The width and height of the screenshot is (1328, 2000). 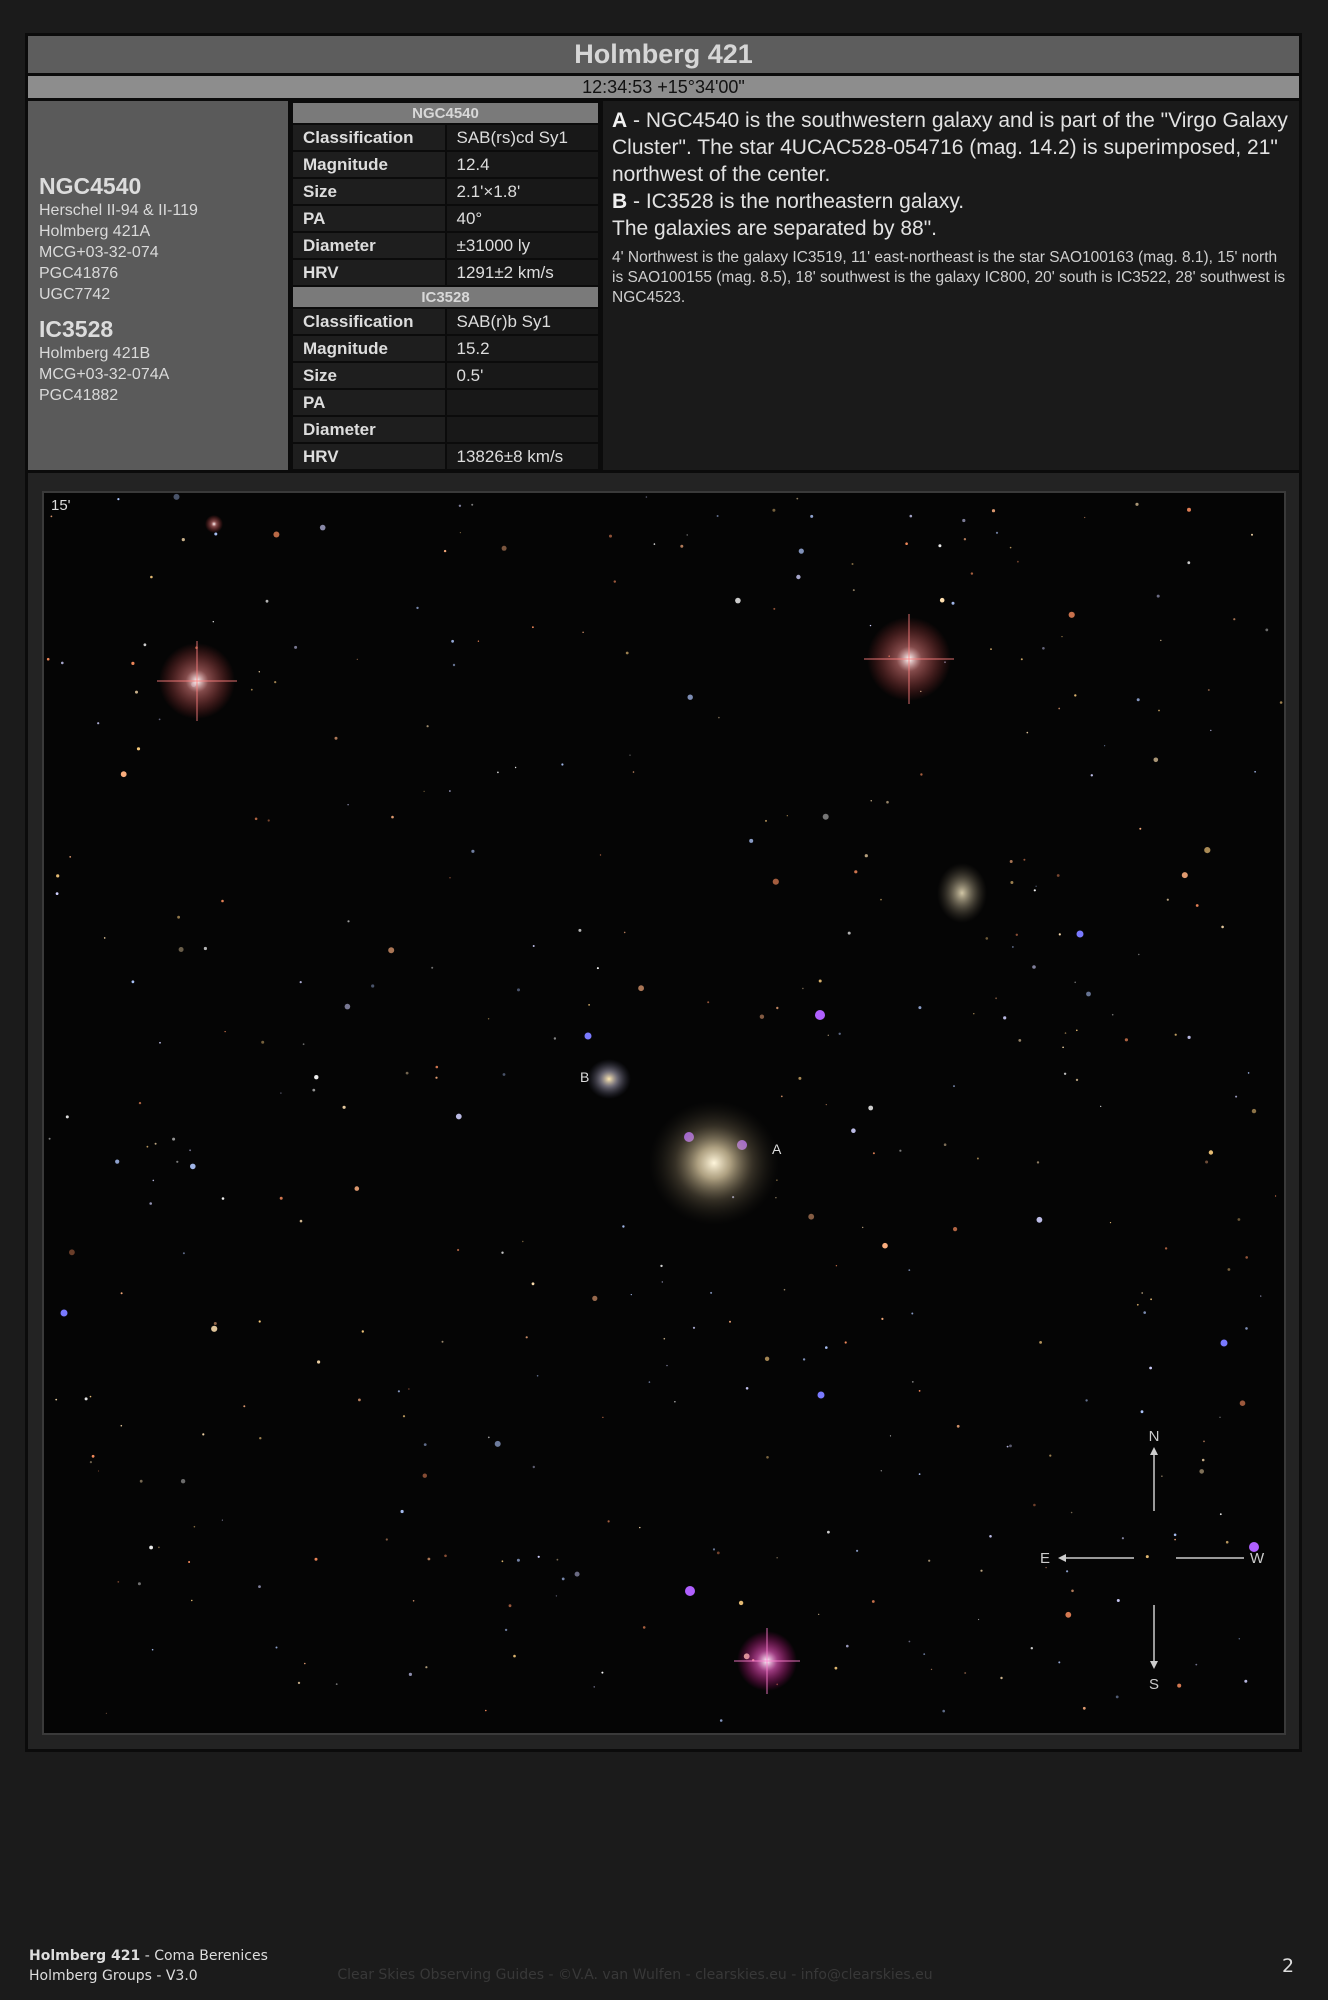 What do you see at coordinates (522, 429) in the screenshot?
I see `value-diameter` at bounding box center [522, 429].